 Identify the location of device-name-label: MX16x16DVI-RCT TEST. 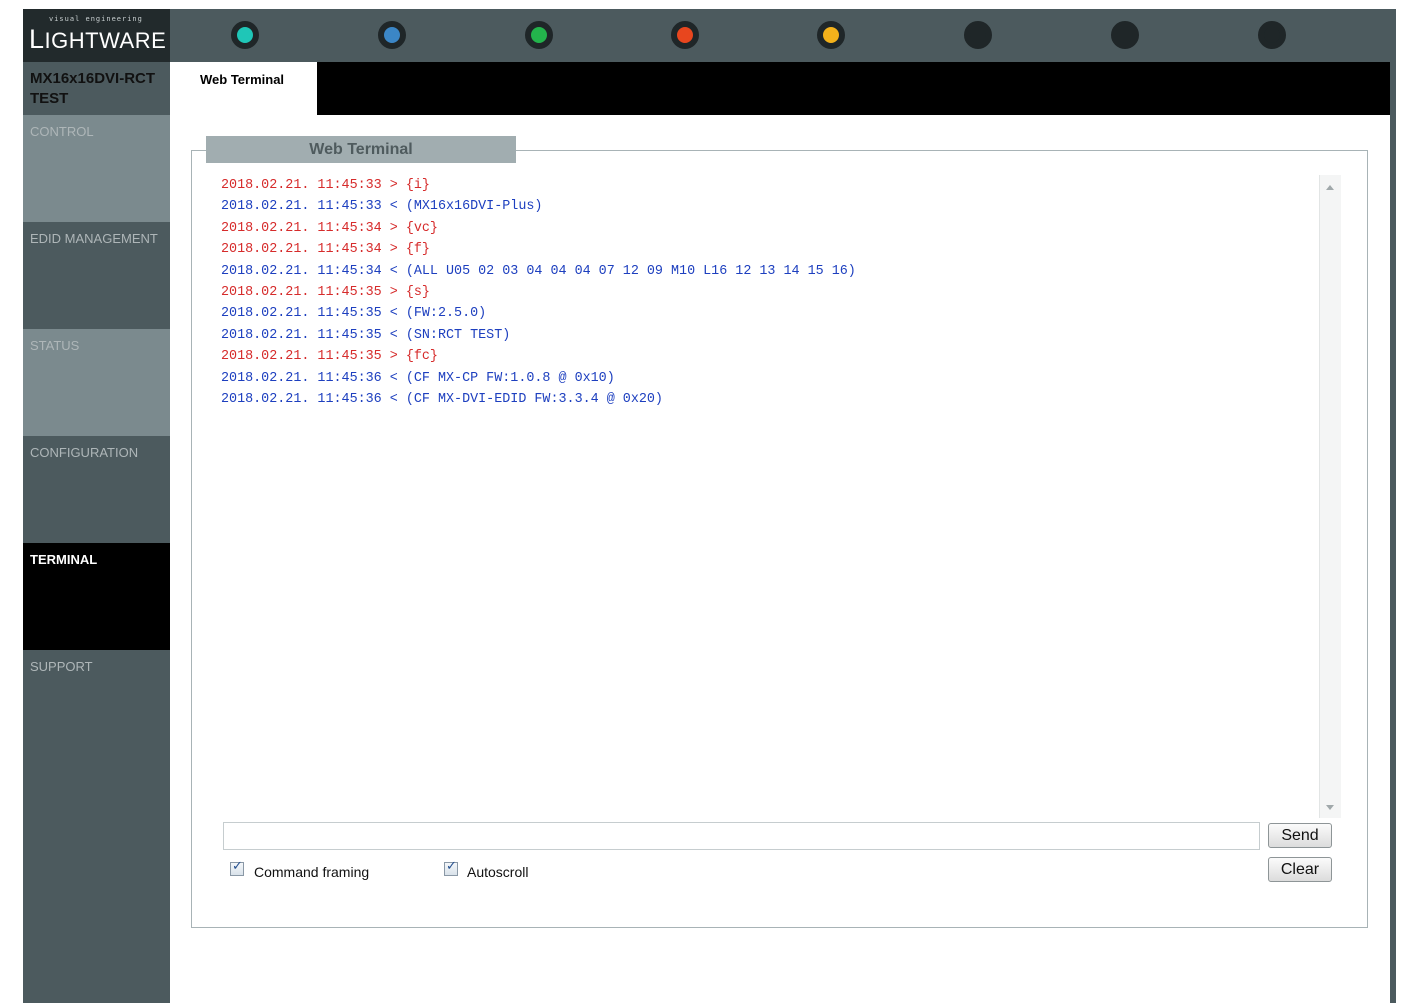
(93, 88).